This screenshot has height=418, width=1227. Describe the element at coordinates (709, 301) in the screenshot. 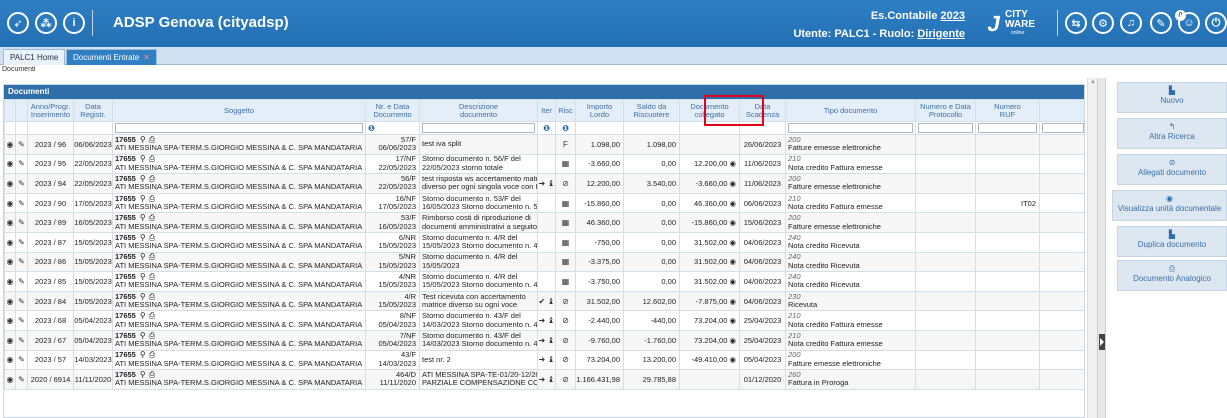

I see `cell-documento-collegato: -7.875,00 ◉` at that location.